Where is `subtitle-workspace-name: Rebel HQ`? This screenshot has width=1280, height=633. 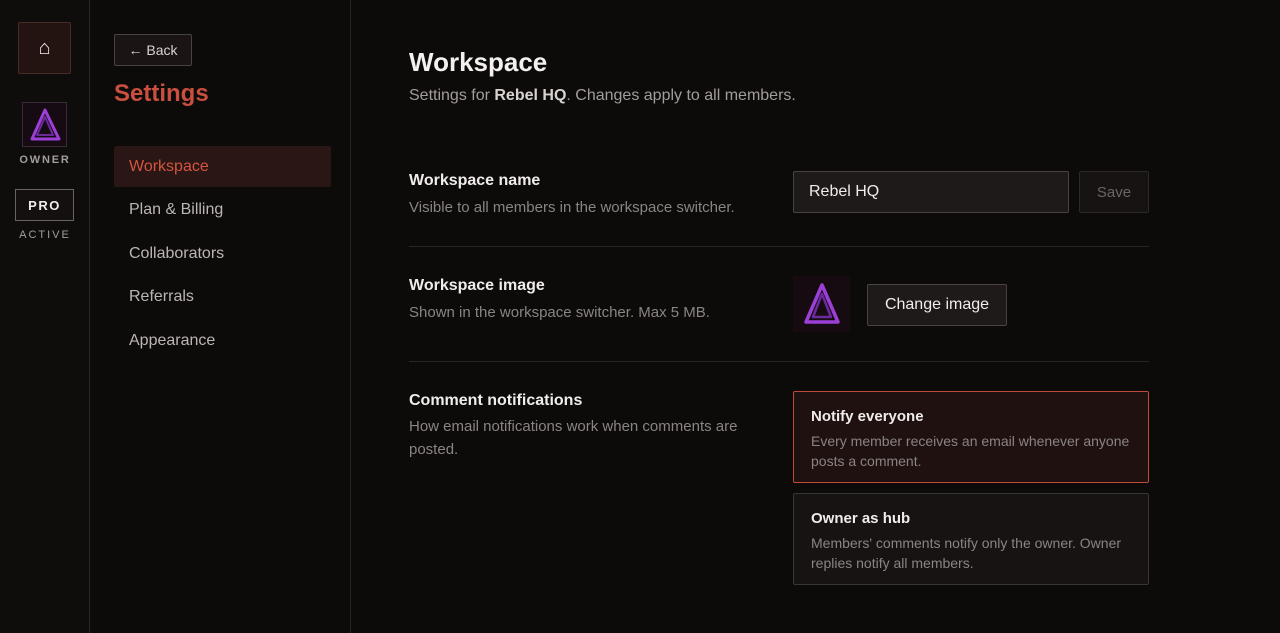
subtitle-workspace-name: Rebel HQ is located at coordinates (530, 95).